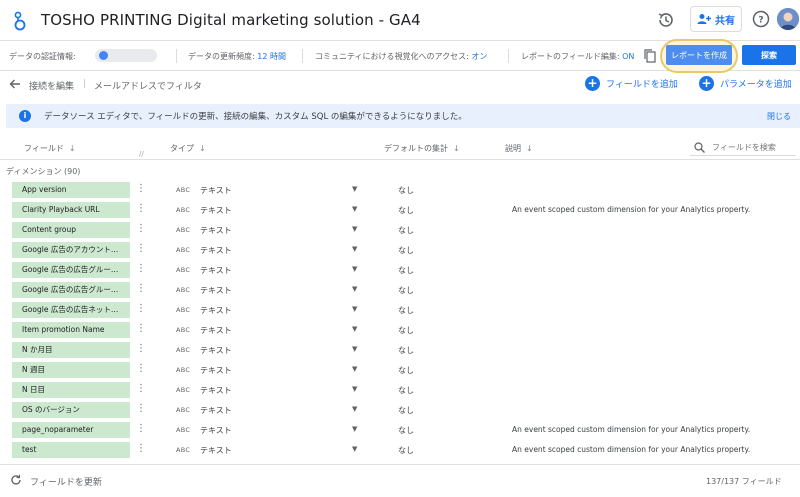 The image size is (800, 497). Describe the element at coordinates (15, 84) in the screenshot. I see `back-arrow-icon` at that location.